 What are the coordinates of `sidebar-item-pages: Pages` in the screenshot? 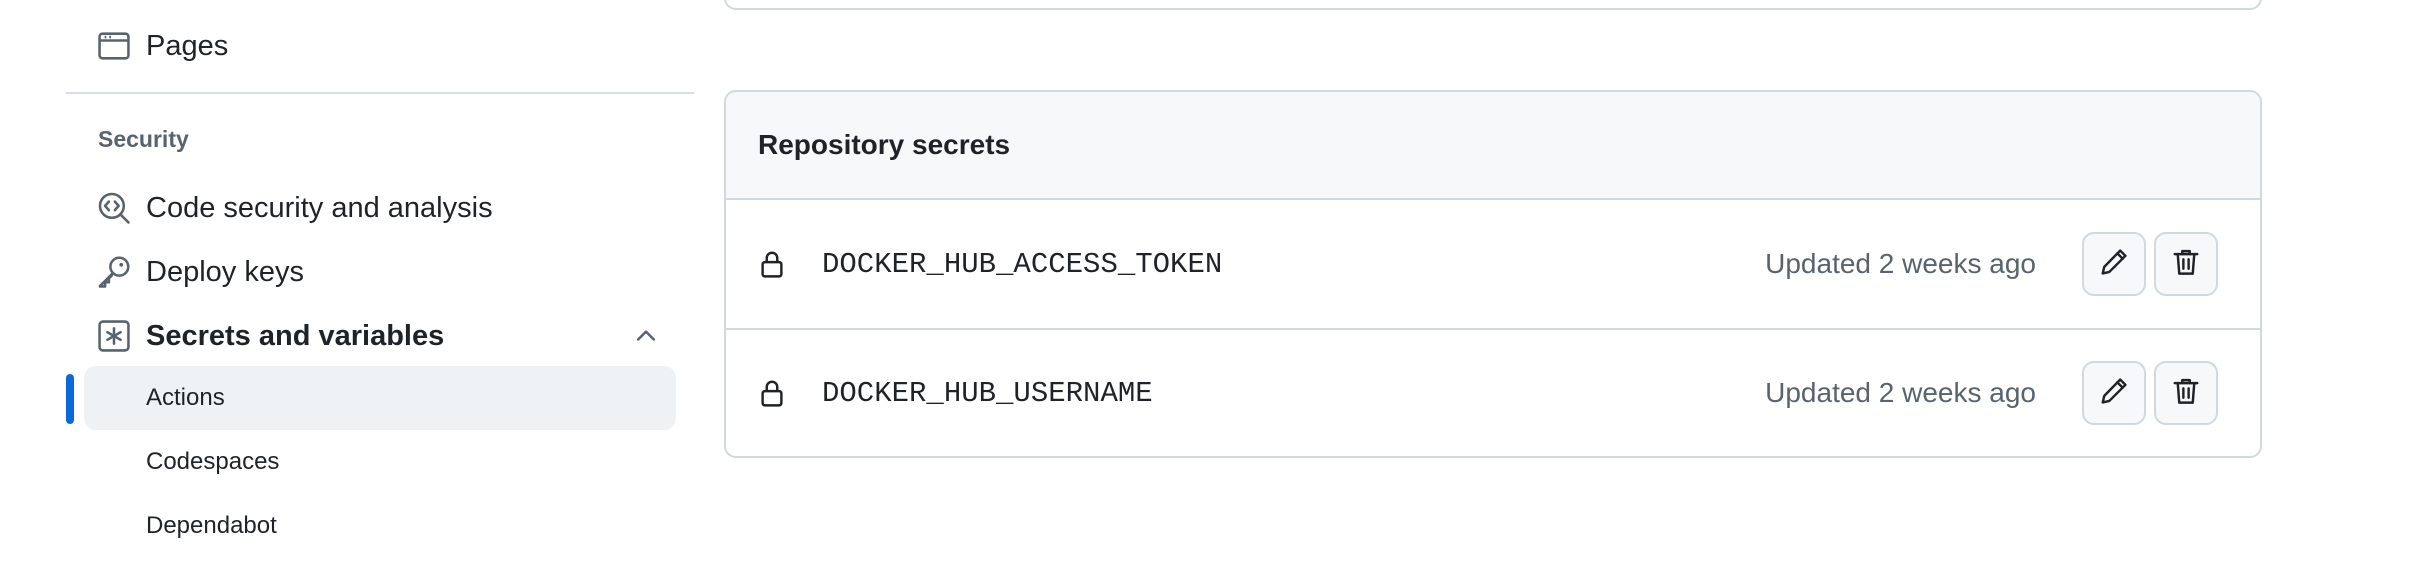 It's located at (162, 46).